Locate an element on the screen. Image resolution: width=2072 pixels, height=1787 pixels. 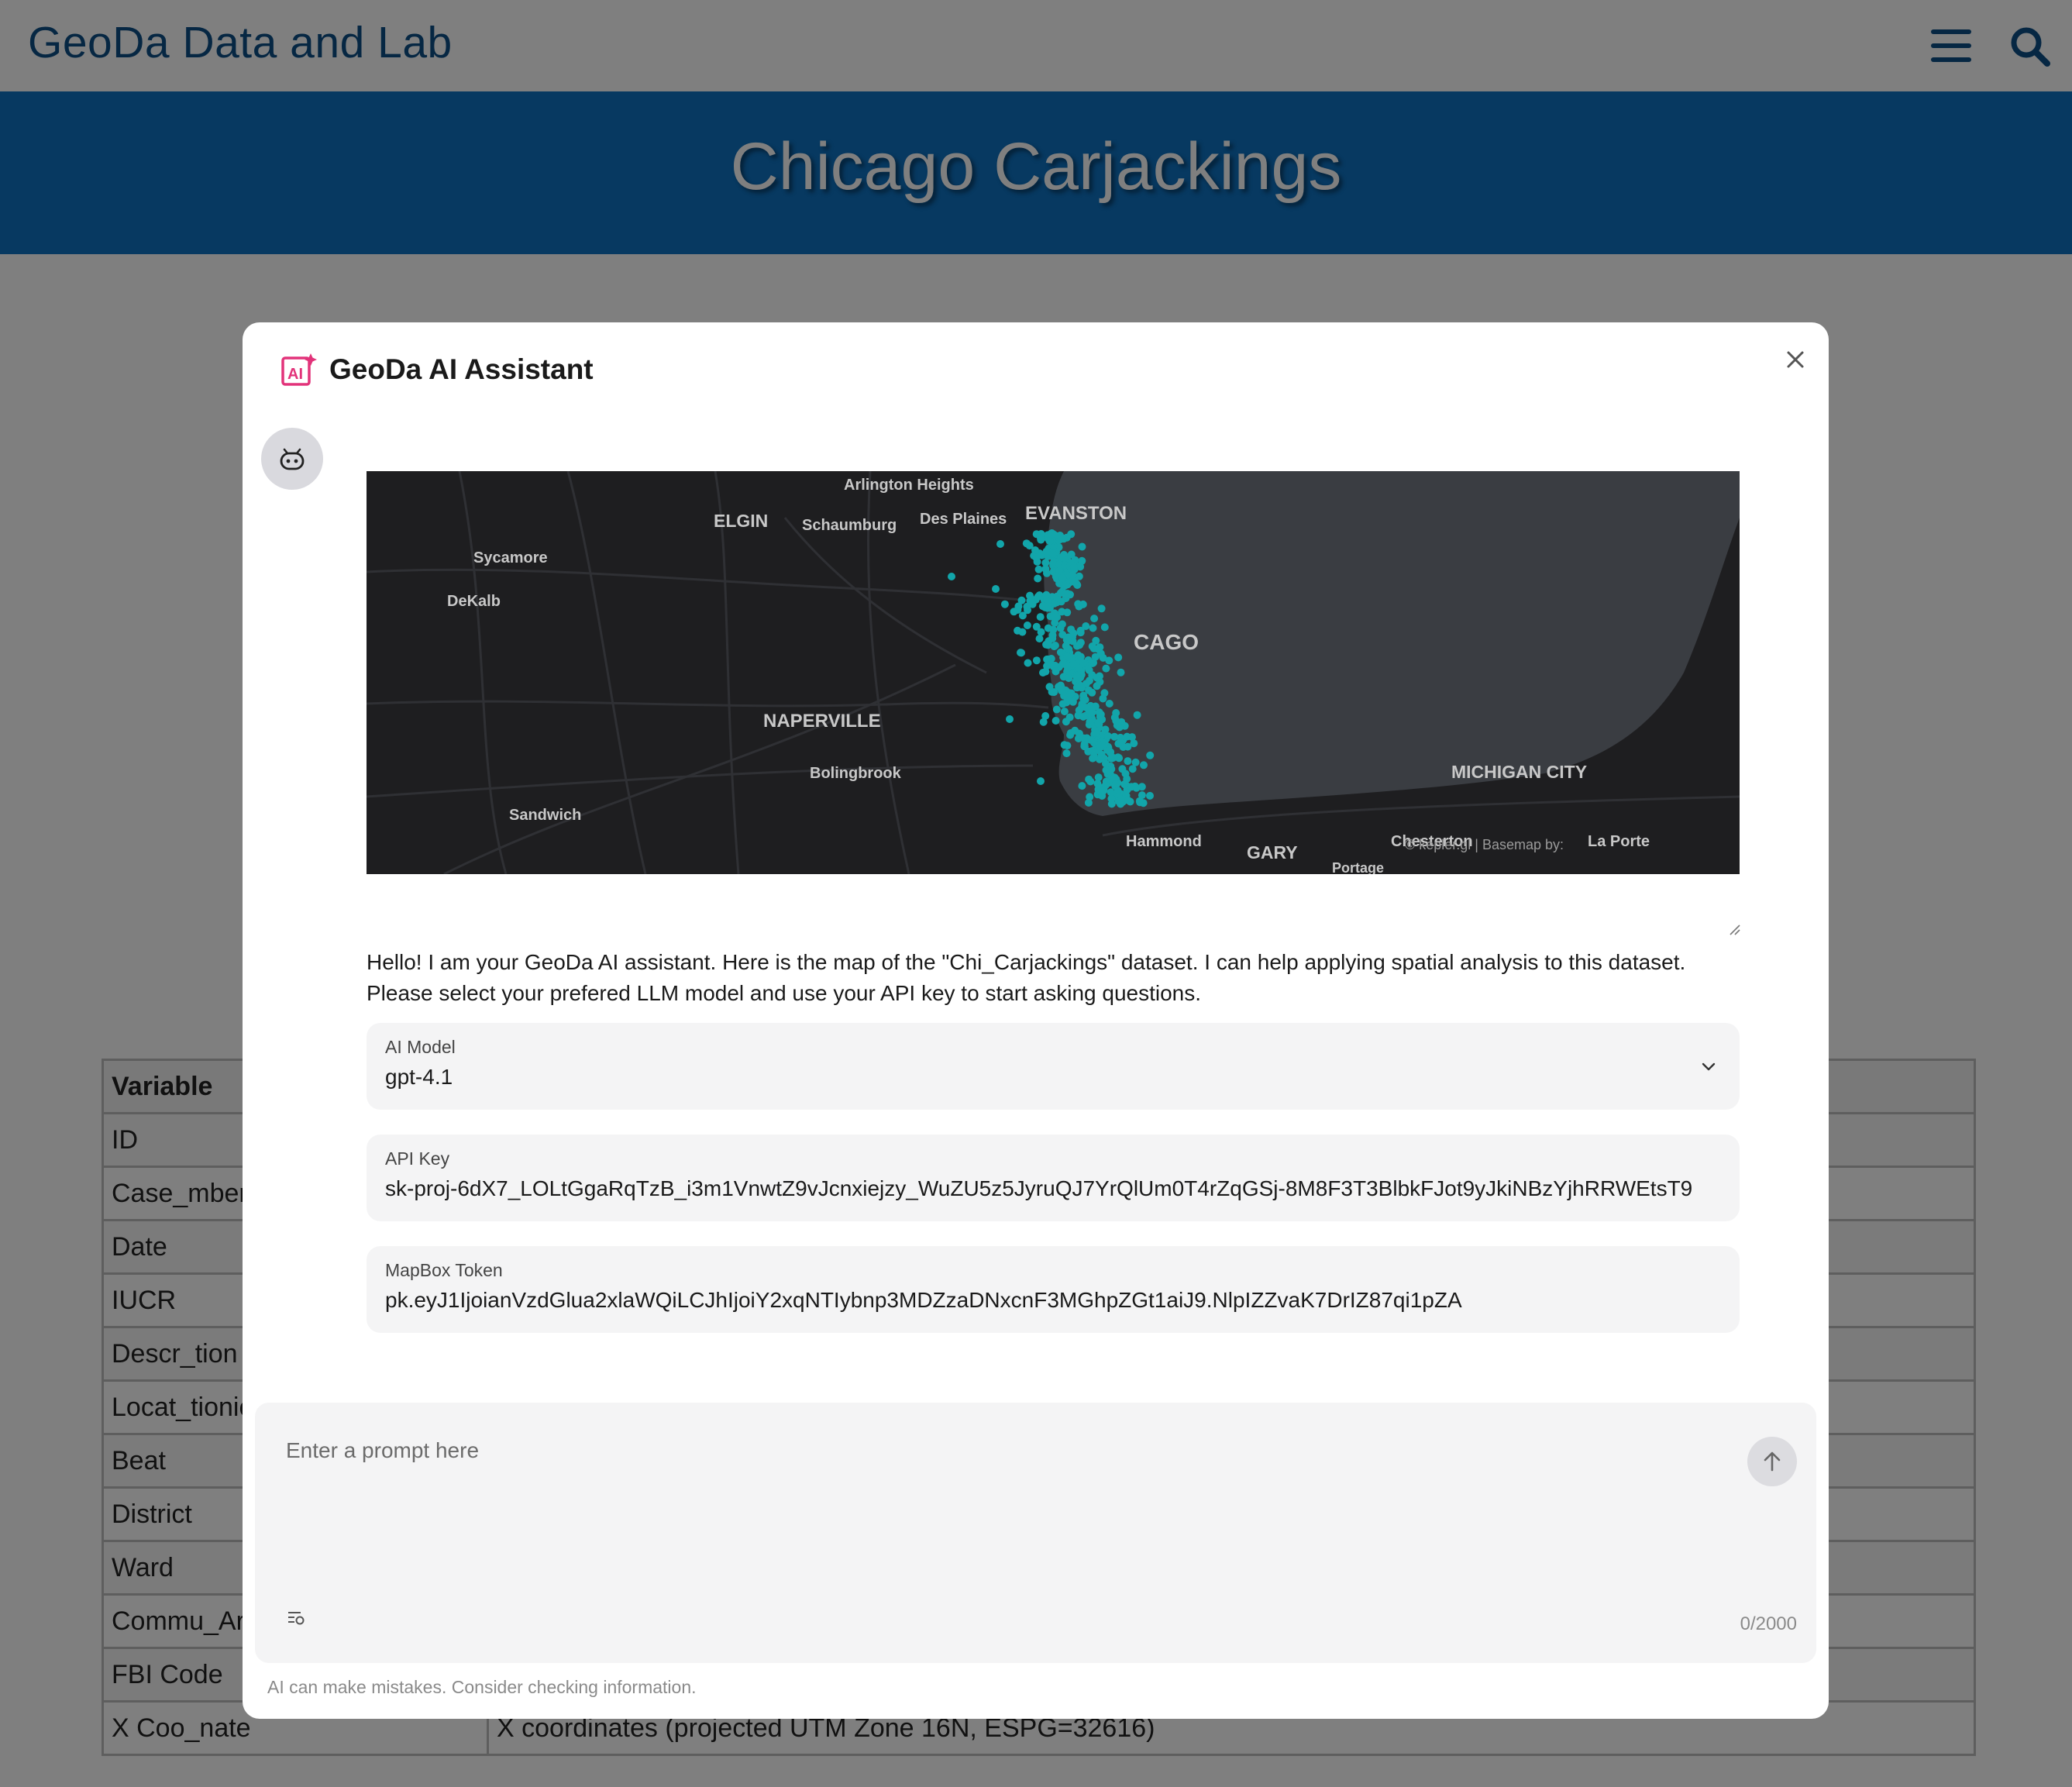
chevron-down-icon is located at coordinates (1709, 1066).